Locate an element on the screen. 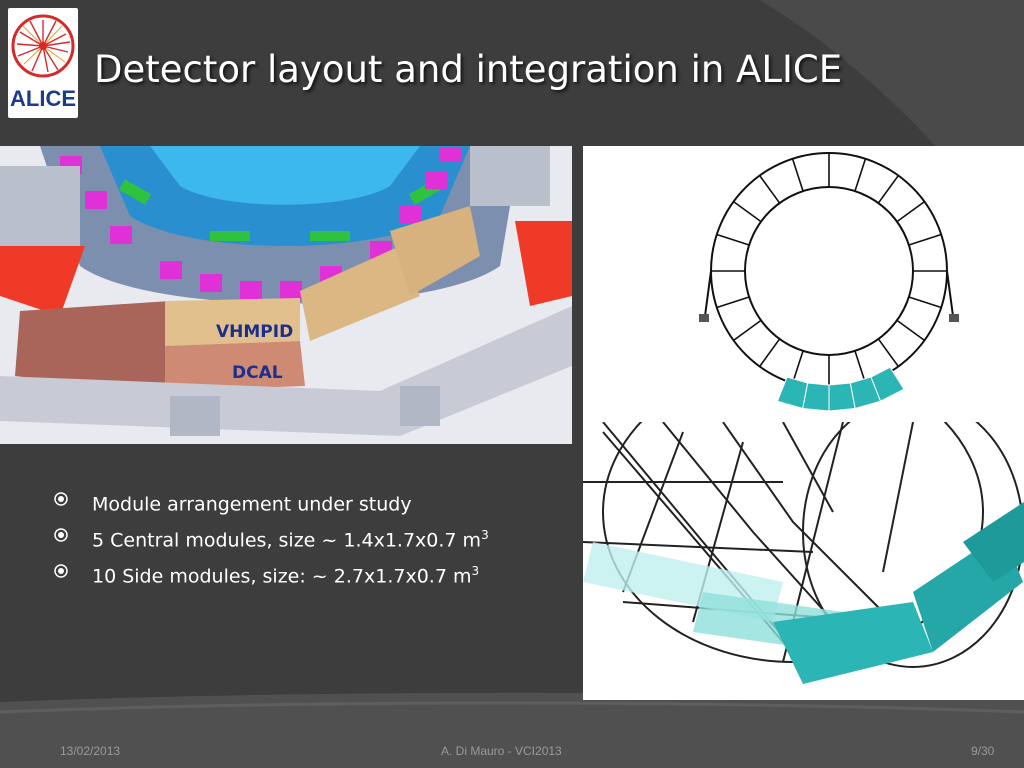 The image size is (1024, 768). vhmpid-label: VHMPID is located at coordinates (255, 332).